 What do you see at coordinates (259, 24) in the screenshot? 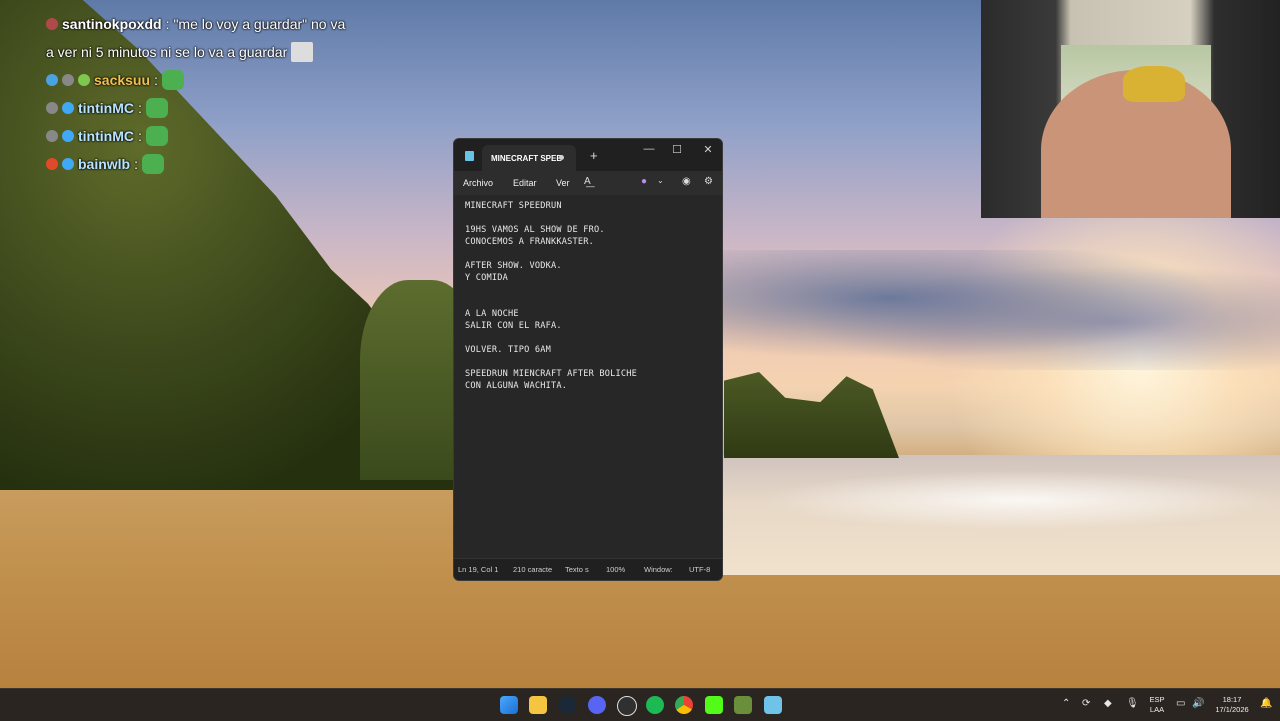
I see `chat-text: "me lo voy a guardar" no va` at bounding box center [259, 24].